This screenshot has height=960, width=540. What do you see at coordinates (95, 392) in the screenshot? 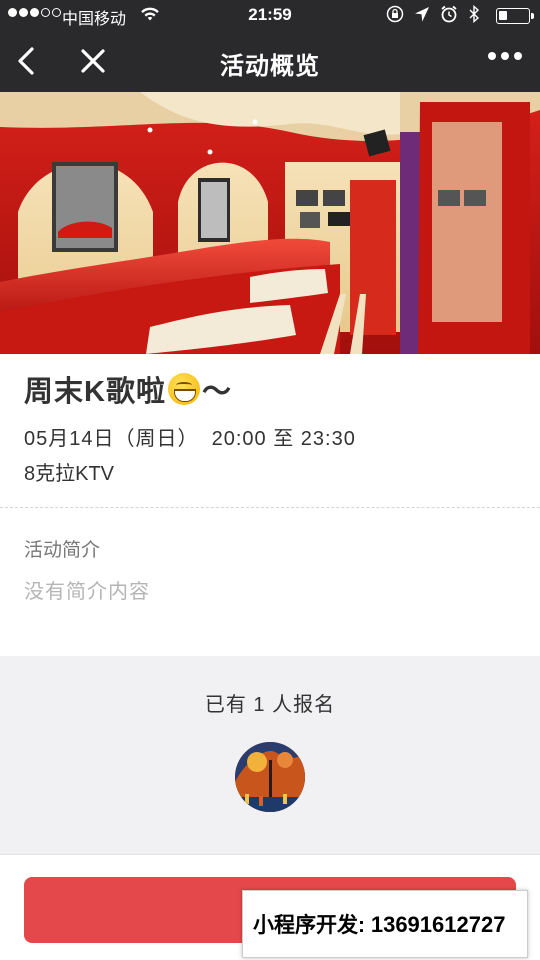
I see `event-title-text: 周末K歌啦` at bounding box center [95, 392].